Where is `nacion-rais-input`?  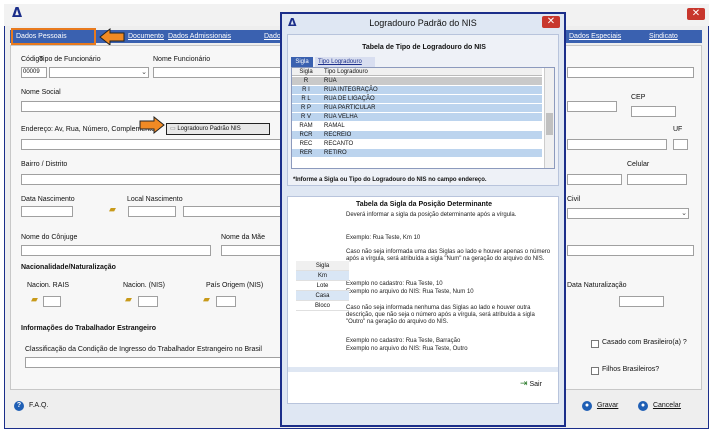
nacion-rais-input is located at coordinates (52, 301).